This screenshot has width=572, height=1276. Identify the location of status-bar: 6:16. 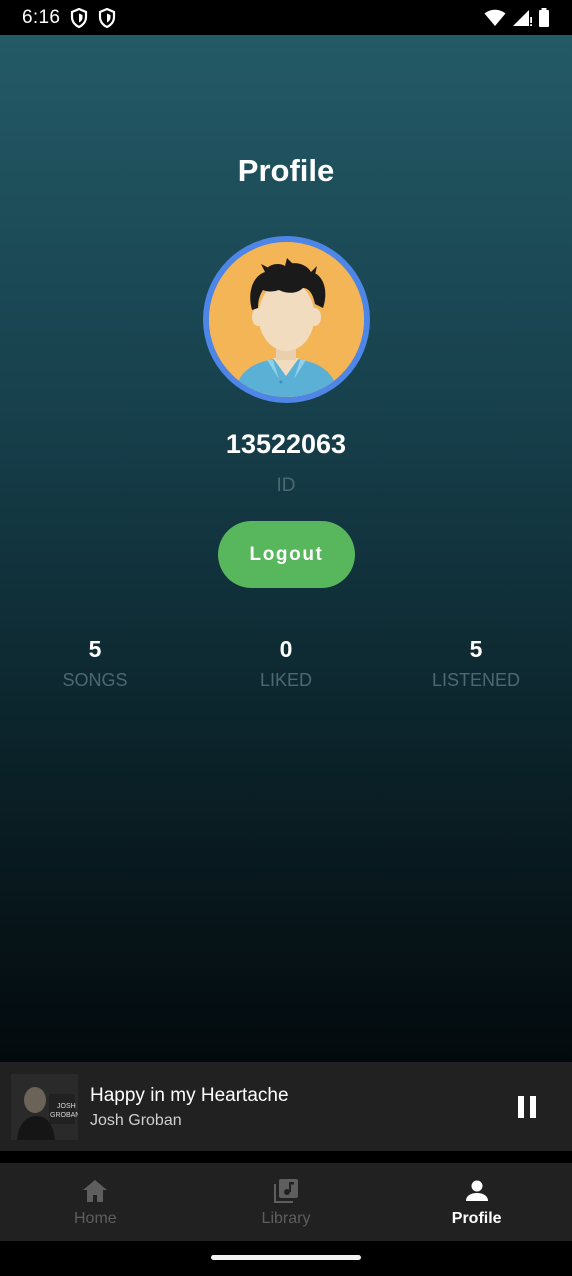
(286, 17).